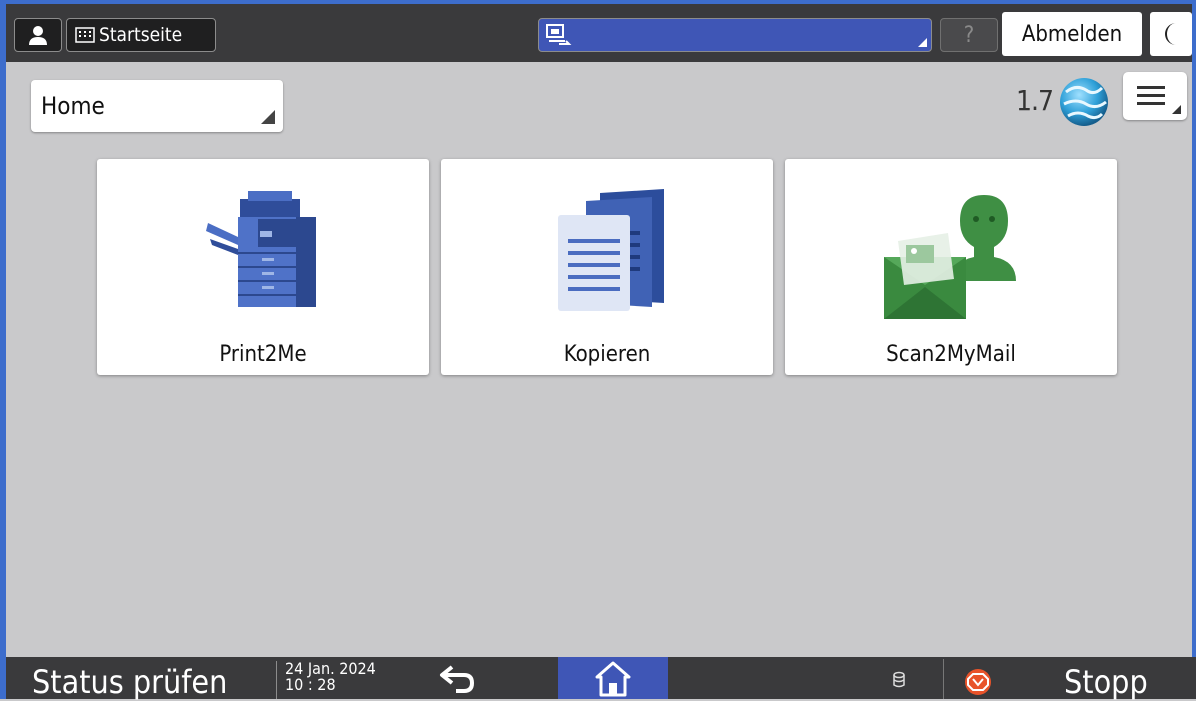 The width and height of the screenshot is (1196, 701). What do you see at coordinates (1151, 95) in the screenshot?
I see `hamburger-icon` at bounding box center [1151, 95].